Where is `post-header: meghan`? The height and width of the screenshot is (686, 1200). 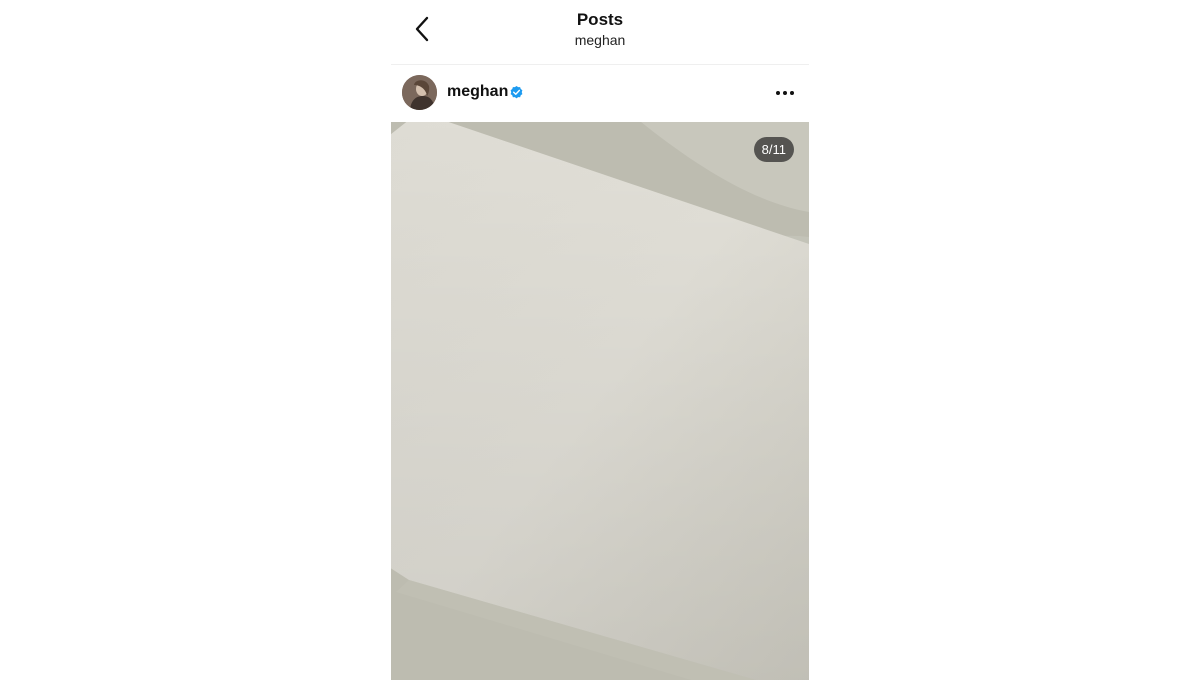
post-header: meghan is located at coordinates (600, 93).